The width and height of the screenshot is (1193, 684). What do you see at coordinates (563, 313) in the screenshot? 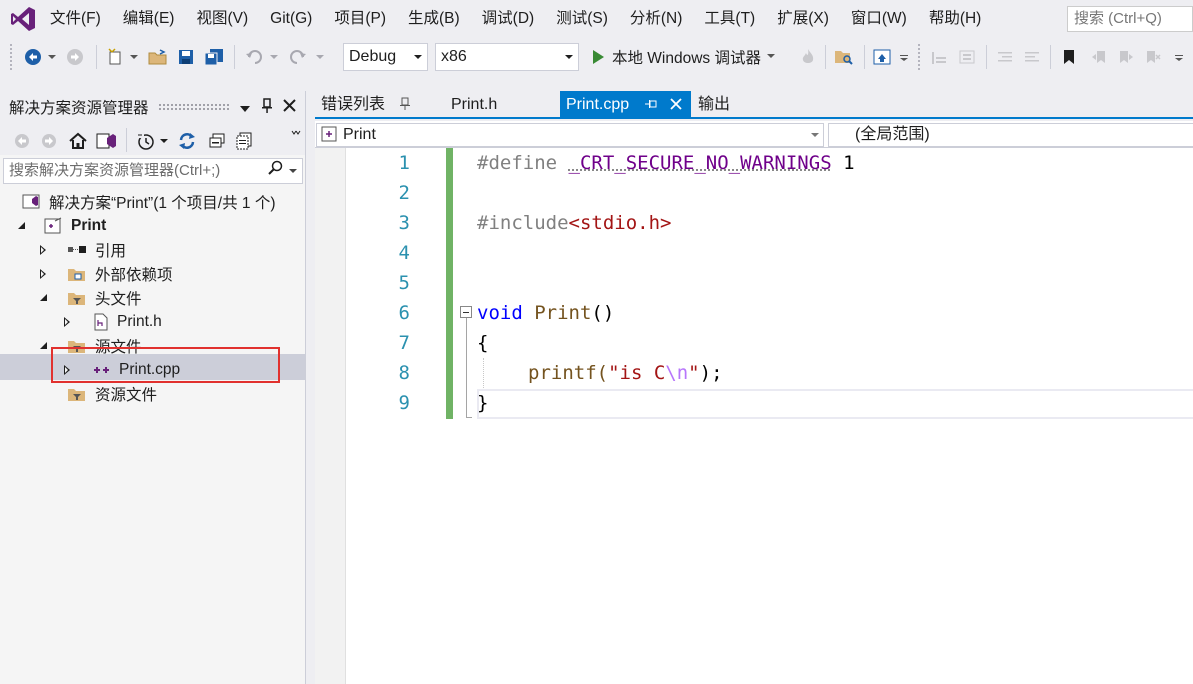
I see `function-name: Print` at bounding box center [563, 313].